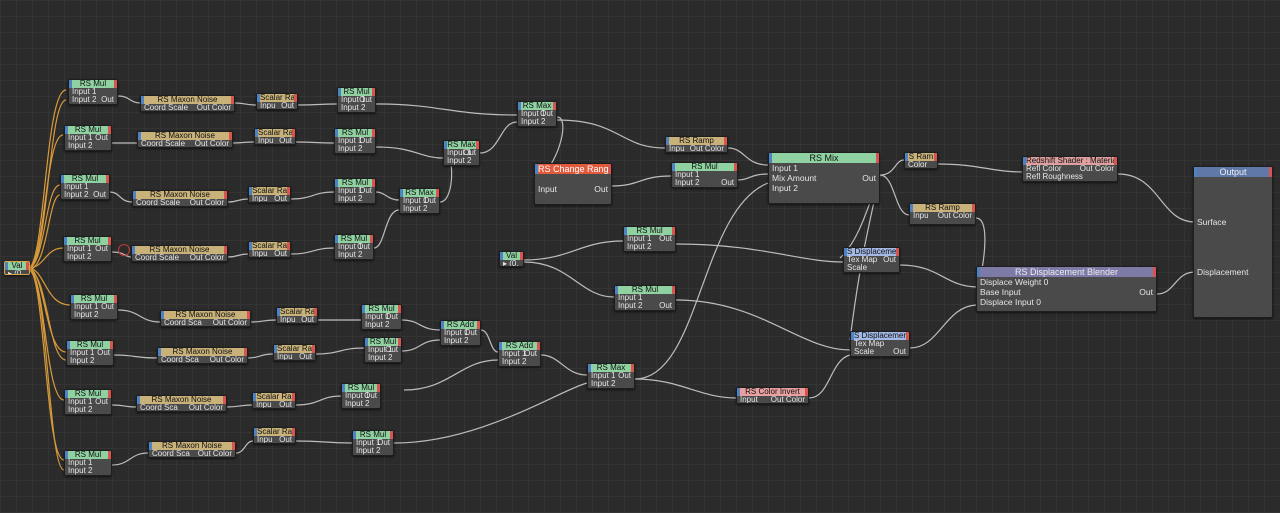 Image resolution: width=1280 pixels, height=513 pixels. I want to click on node-mul7: RS Mul Input 1 Out Input 2, so click(88, 402).